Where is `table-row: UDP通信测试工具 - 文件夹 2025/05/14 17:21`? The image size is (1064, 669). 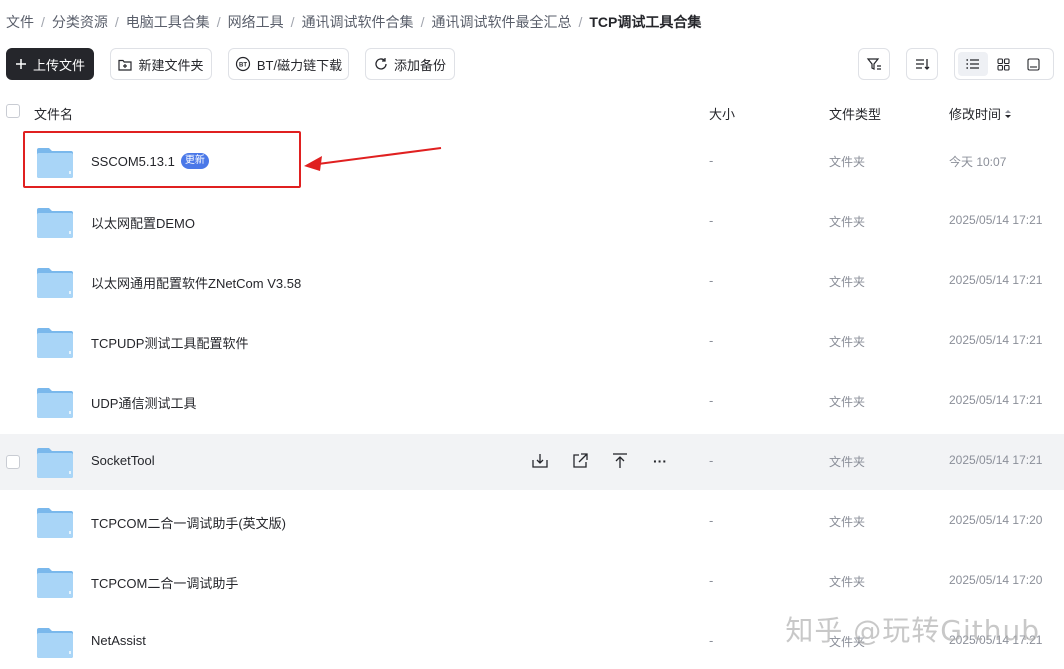 table-row: UDP通信测试工具 - 文件夹 2025/05/14 17:21 is located at coordinates (532, 402).